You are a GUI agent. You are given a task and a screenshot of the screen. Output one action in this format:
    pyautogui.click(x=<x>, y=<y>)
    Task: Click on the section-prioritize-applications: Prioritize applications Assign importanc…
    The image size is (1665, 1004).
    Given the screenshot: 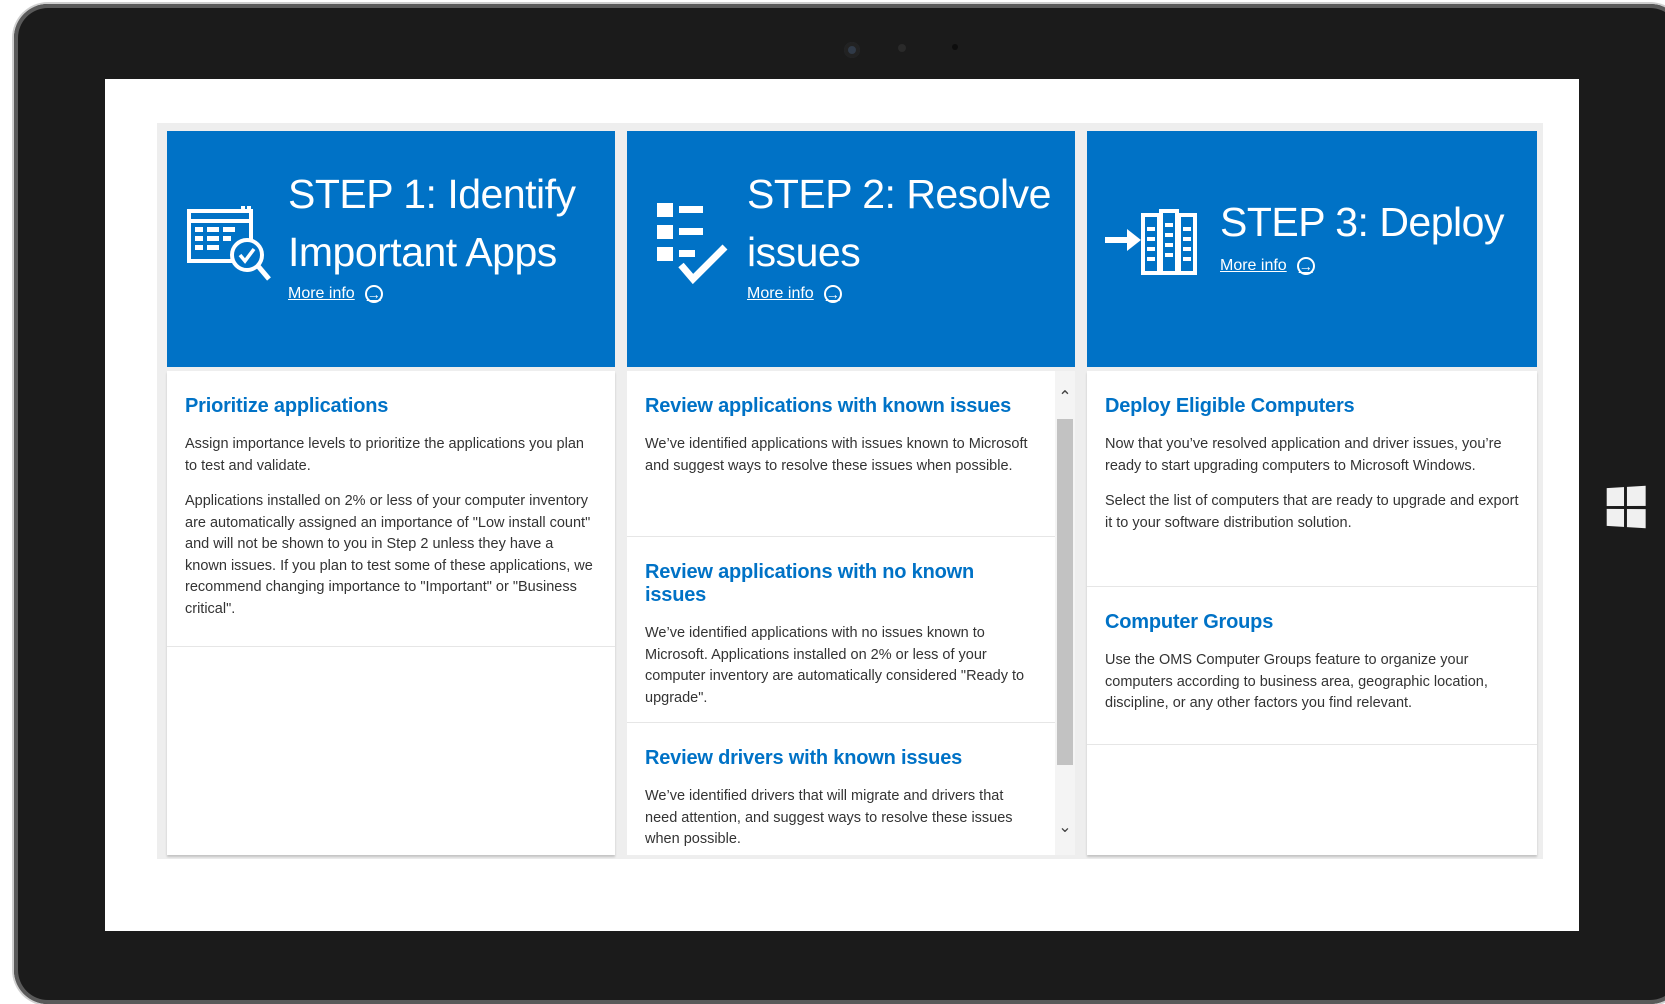 What is the action you would take?
    pyautogui.click(x=391, y=509)
    